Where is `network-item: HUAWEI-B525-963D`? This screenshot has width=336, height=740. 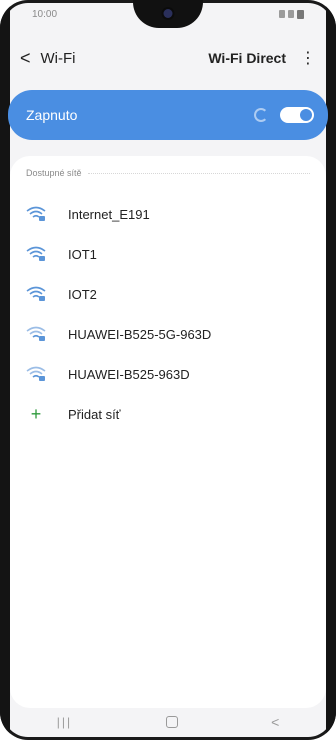 network-item: HUAWEI-B525-963D is located at coordinates (168, 374).